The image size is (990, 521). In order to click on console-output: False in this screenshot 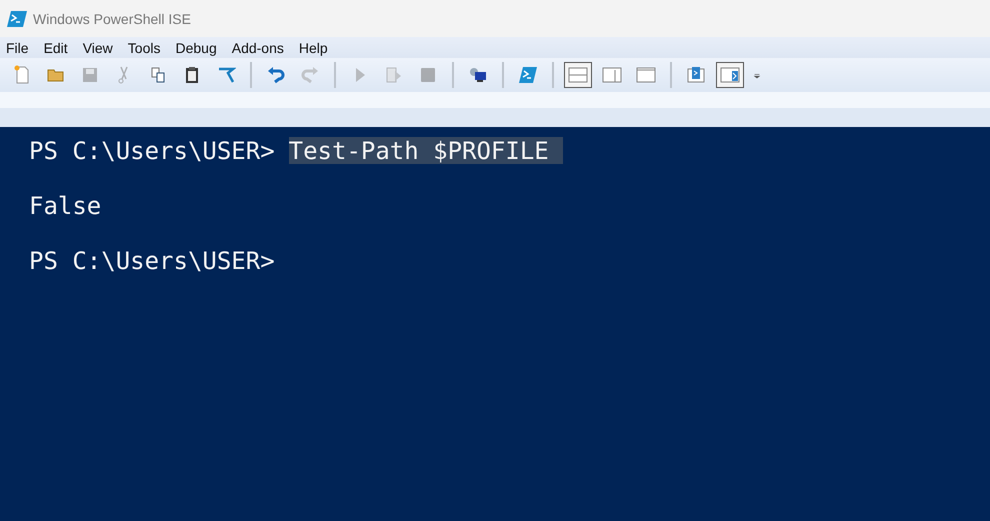, I will do `click(65, 205)`.